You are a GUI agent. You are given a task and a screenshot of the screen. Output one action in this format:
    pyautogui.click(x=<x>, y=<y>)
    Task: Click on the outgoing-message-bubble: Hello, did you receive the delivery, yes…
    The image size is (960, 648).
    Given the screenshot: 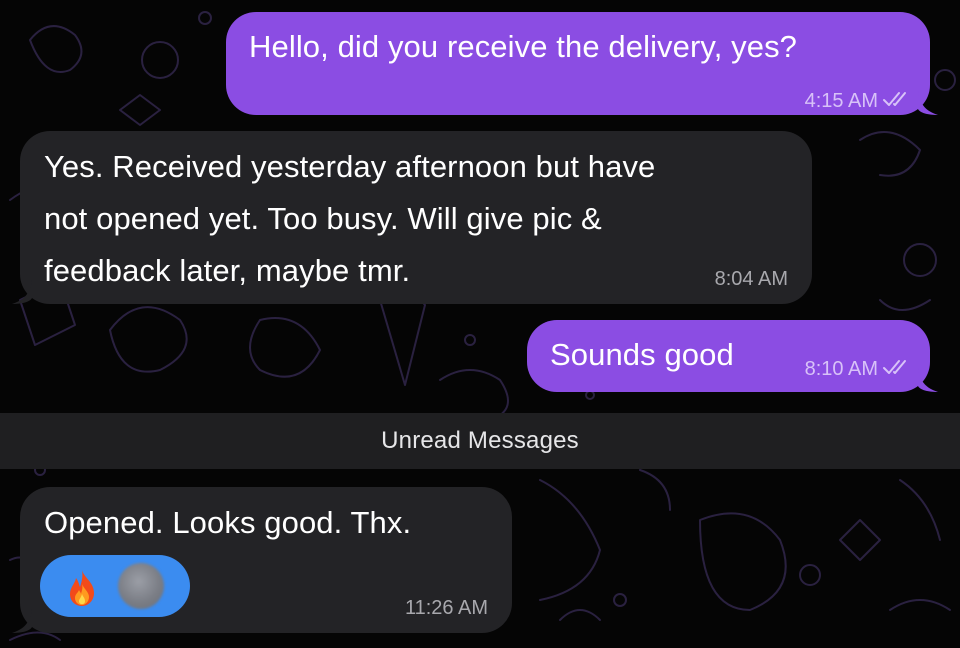 What is the action you would take?
    pyautogui.click(x=582, y=63)
    